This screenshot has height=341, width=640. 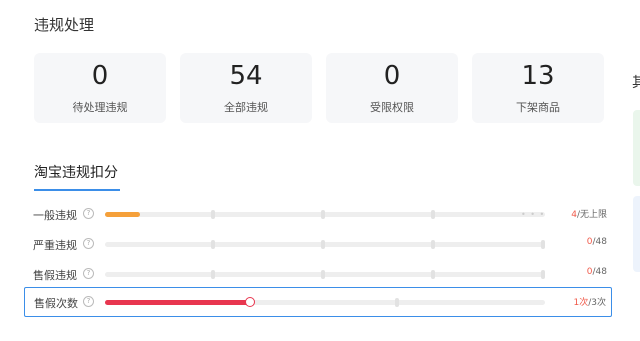 I want to click on page-title: 违规处理, so click(x=64, y=25).